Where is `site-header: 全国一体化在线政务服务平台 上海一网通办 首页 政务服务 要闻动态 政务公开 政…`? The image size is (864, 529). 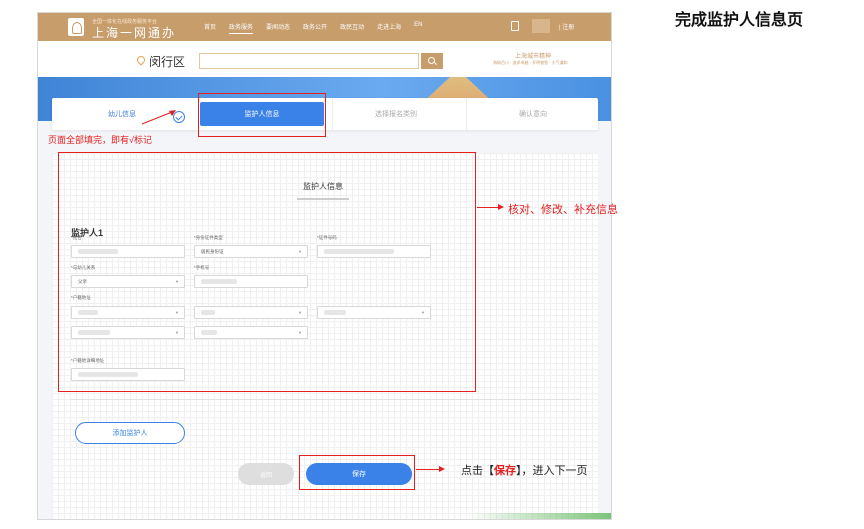 site-header: 全国一体化在线政务服务平台 上海一网通办 首页 政务服务 要闻动态 政务公开 政… is located at coordinates (324, 27).